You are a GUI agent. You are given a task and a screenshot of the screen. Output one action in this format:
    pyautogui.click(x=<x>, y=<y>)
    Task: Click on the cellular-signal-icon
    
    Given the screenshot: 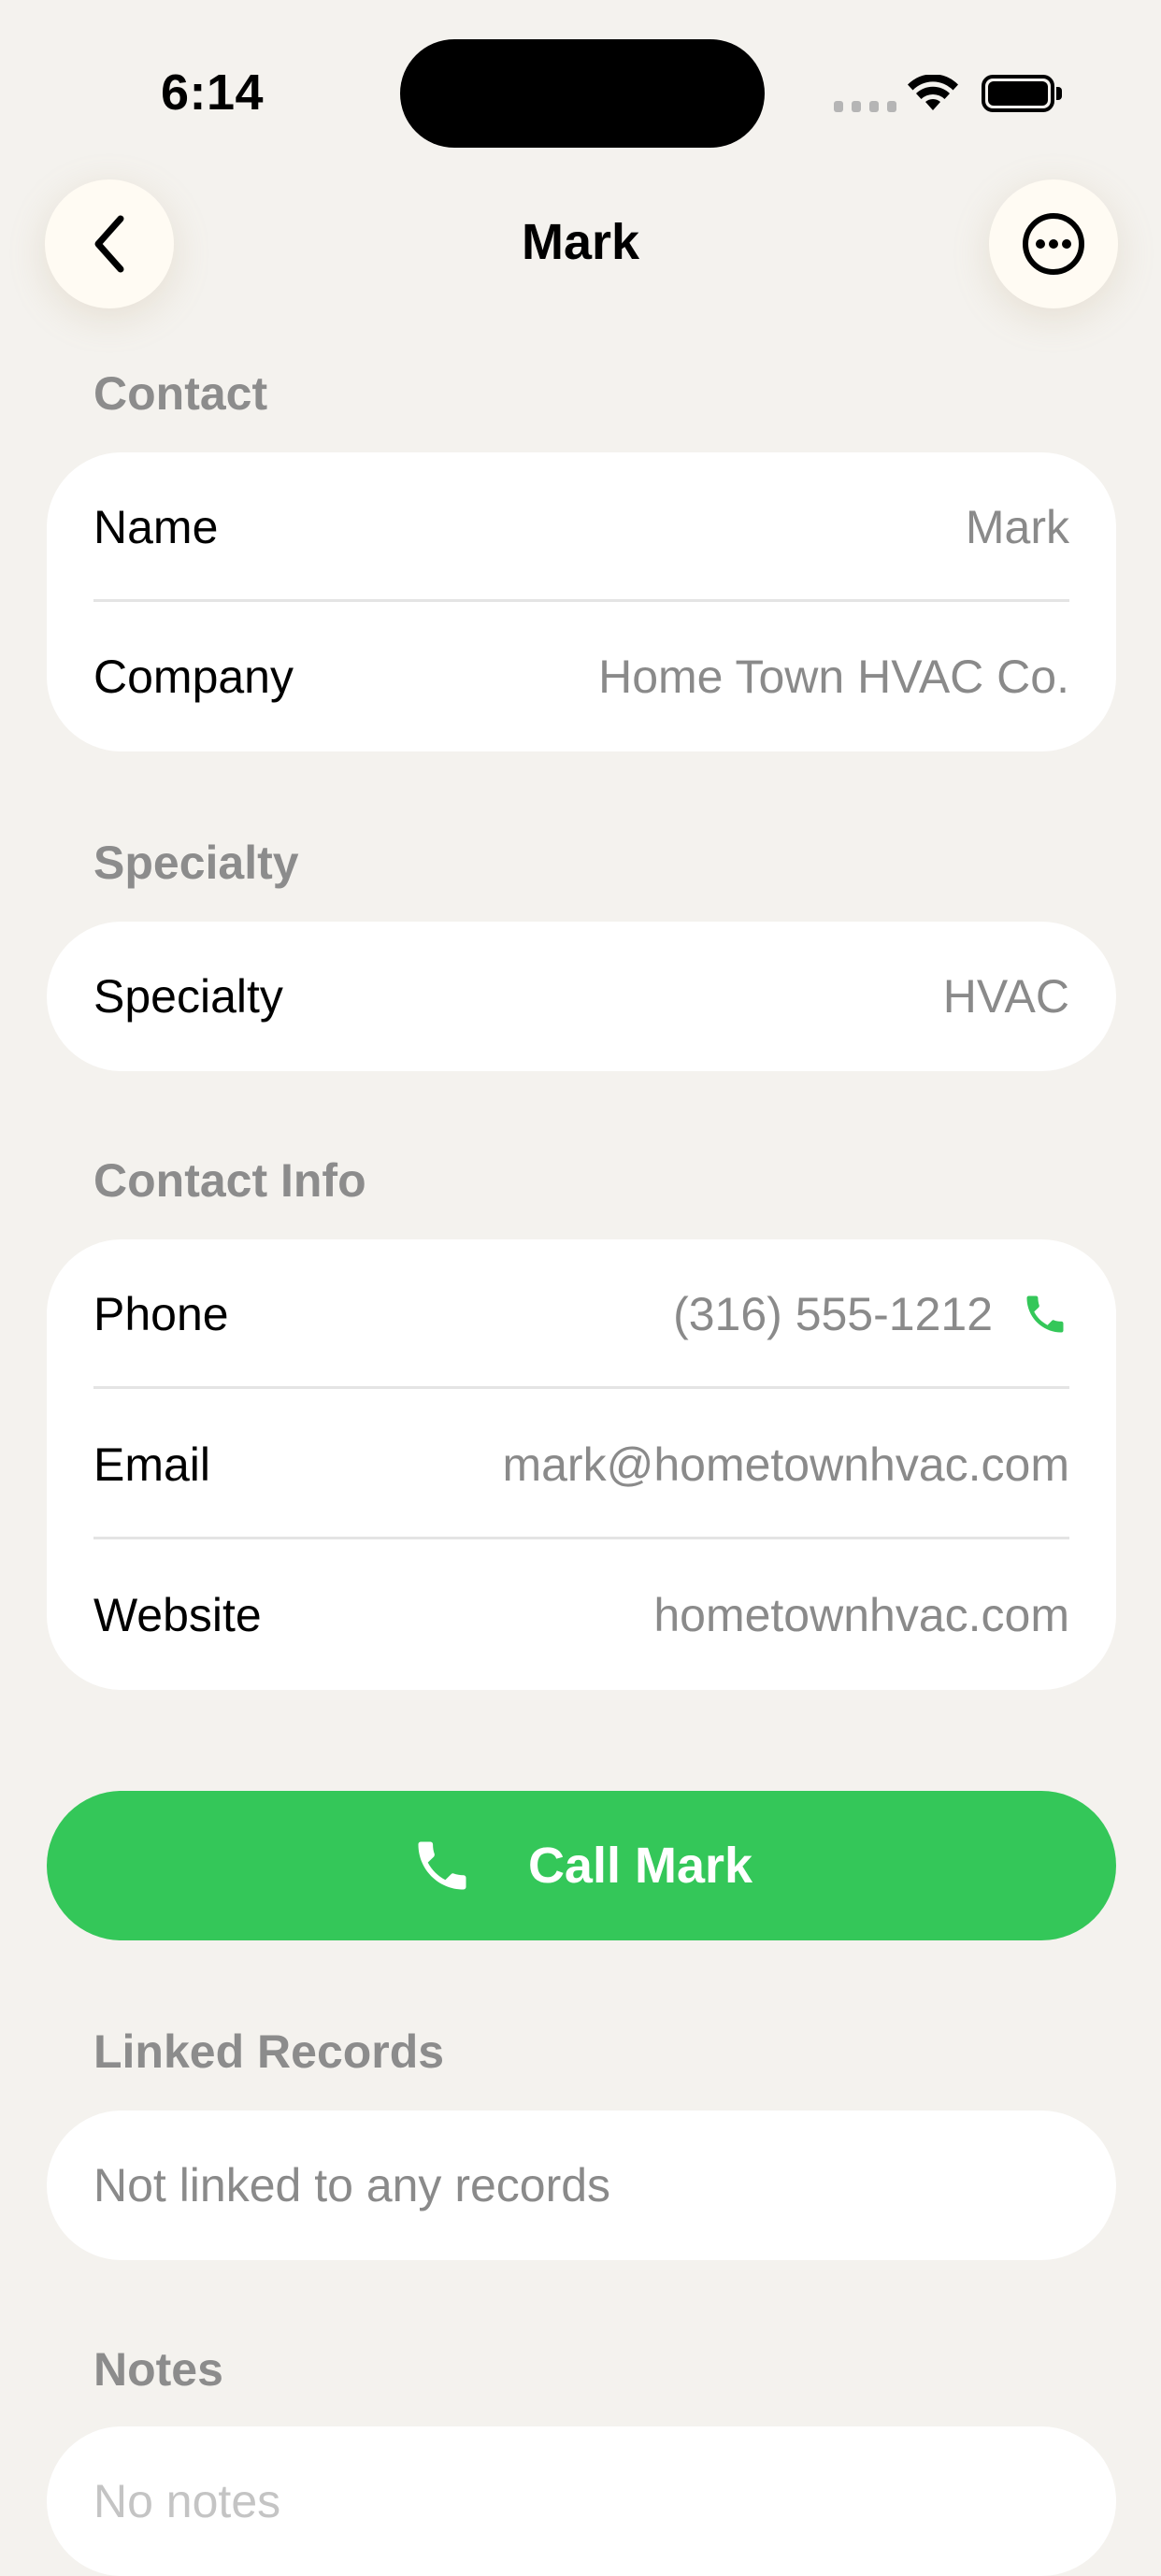 What is the action you would take?
    pyautogui.click(x=865, y=106)
    